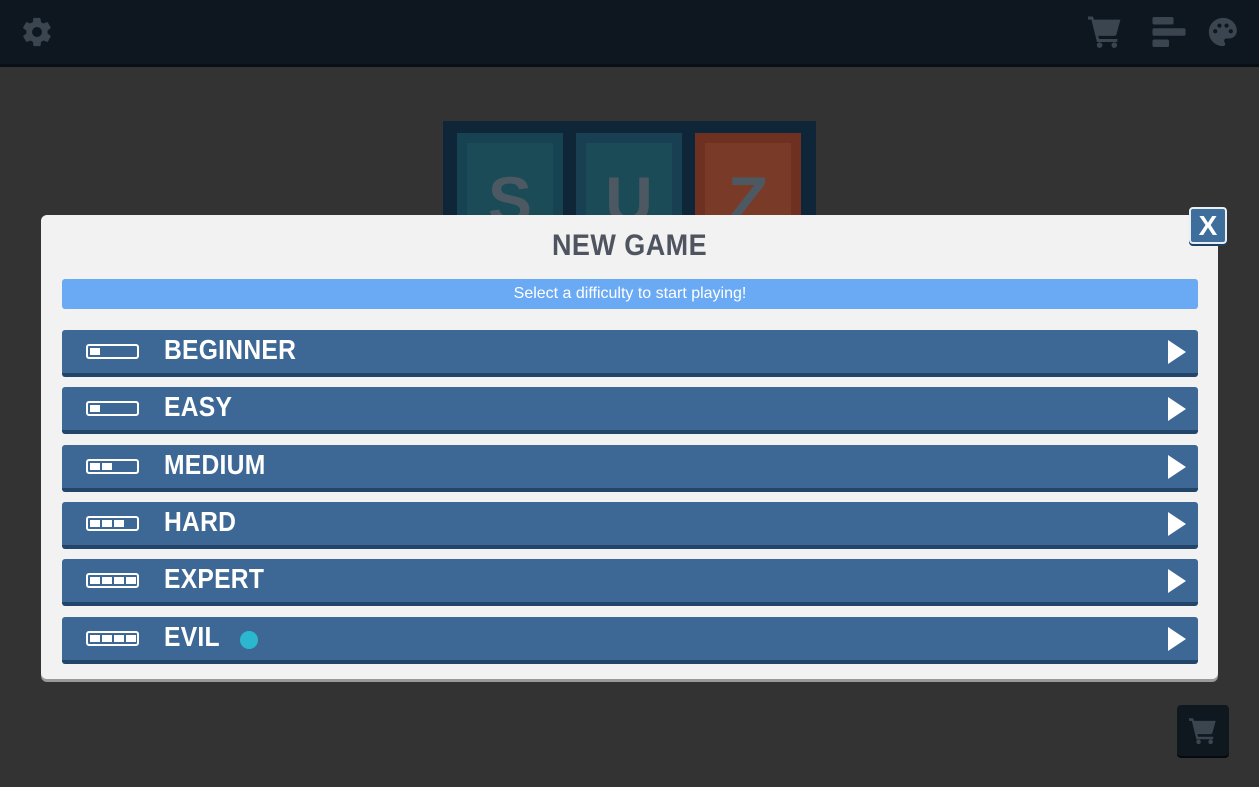 The width and height of the screenshot is (1259, 787). I want to click on difficulty-label: HARD, so click(200, 521).